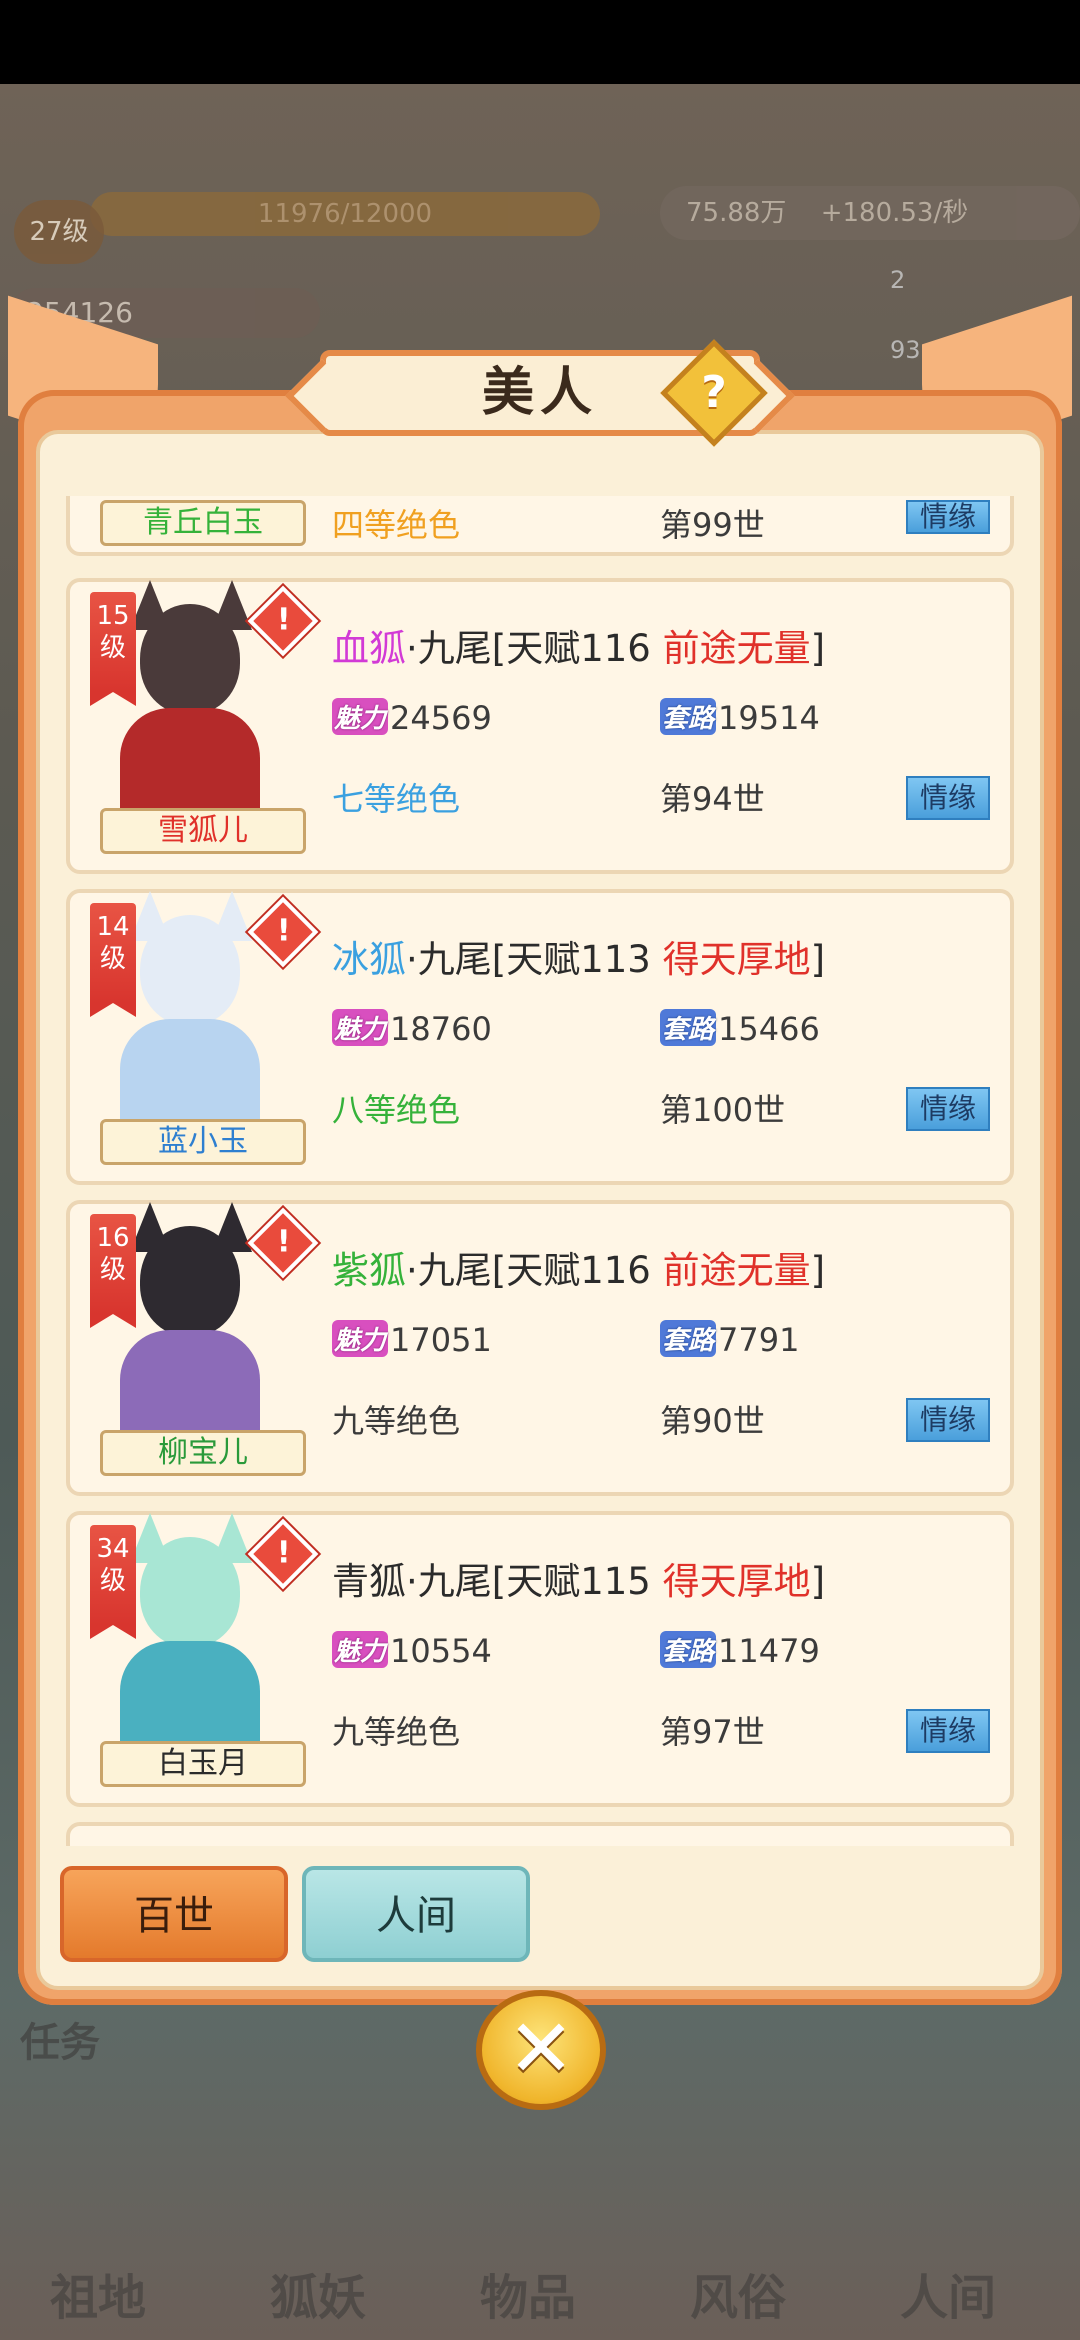 Image resolution: width=1080 pixels, height=2340 pixels. What do you see at coordinates (712, 799) in the screenshot?
I see `beauty-generation: 第94世` at bounding box center [712, 799].